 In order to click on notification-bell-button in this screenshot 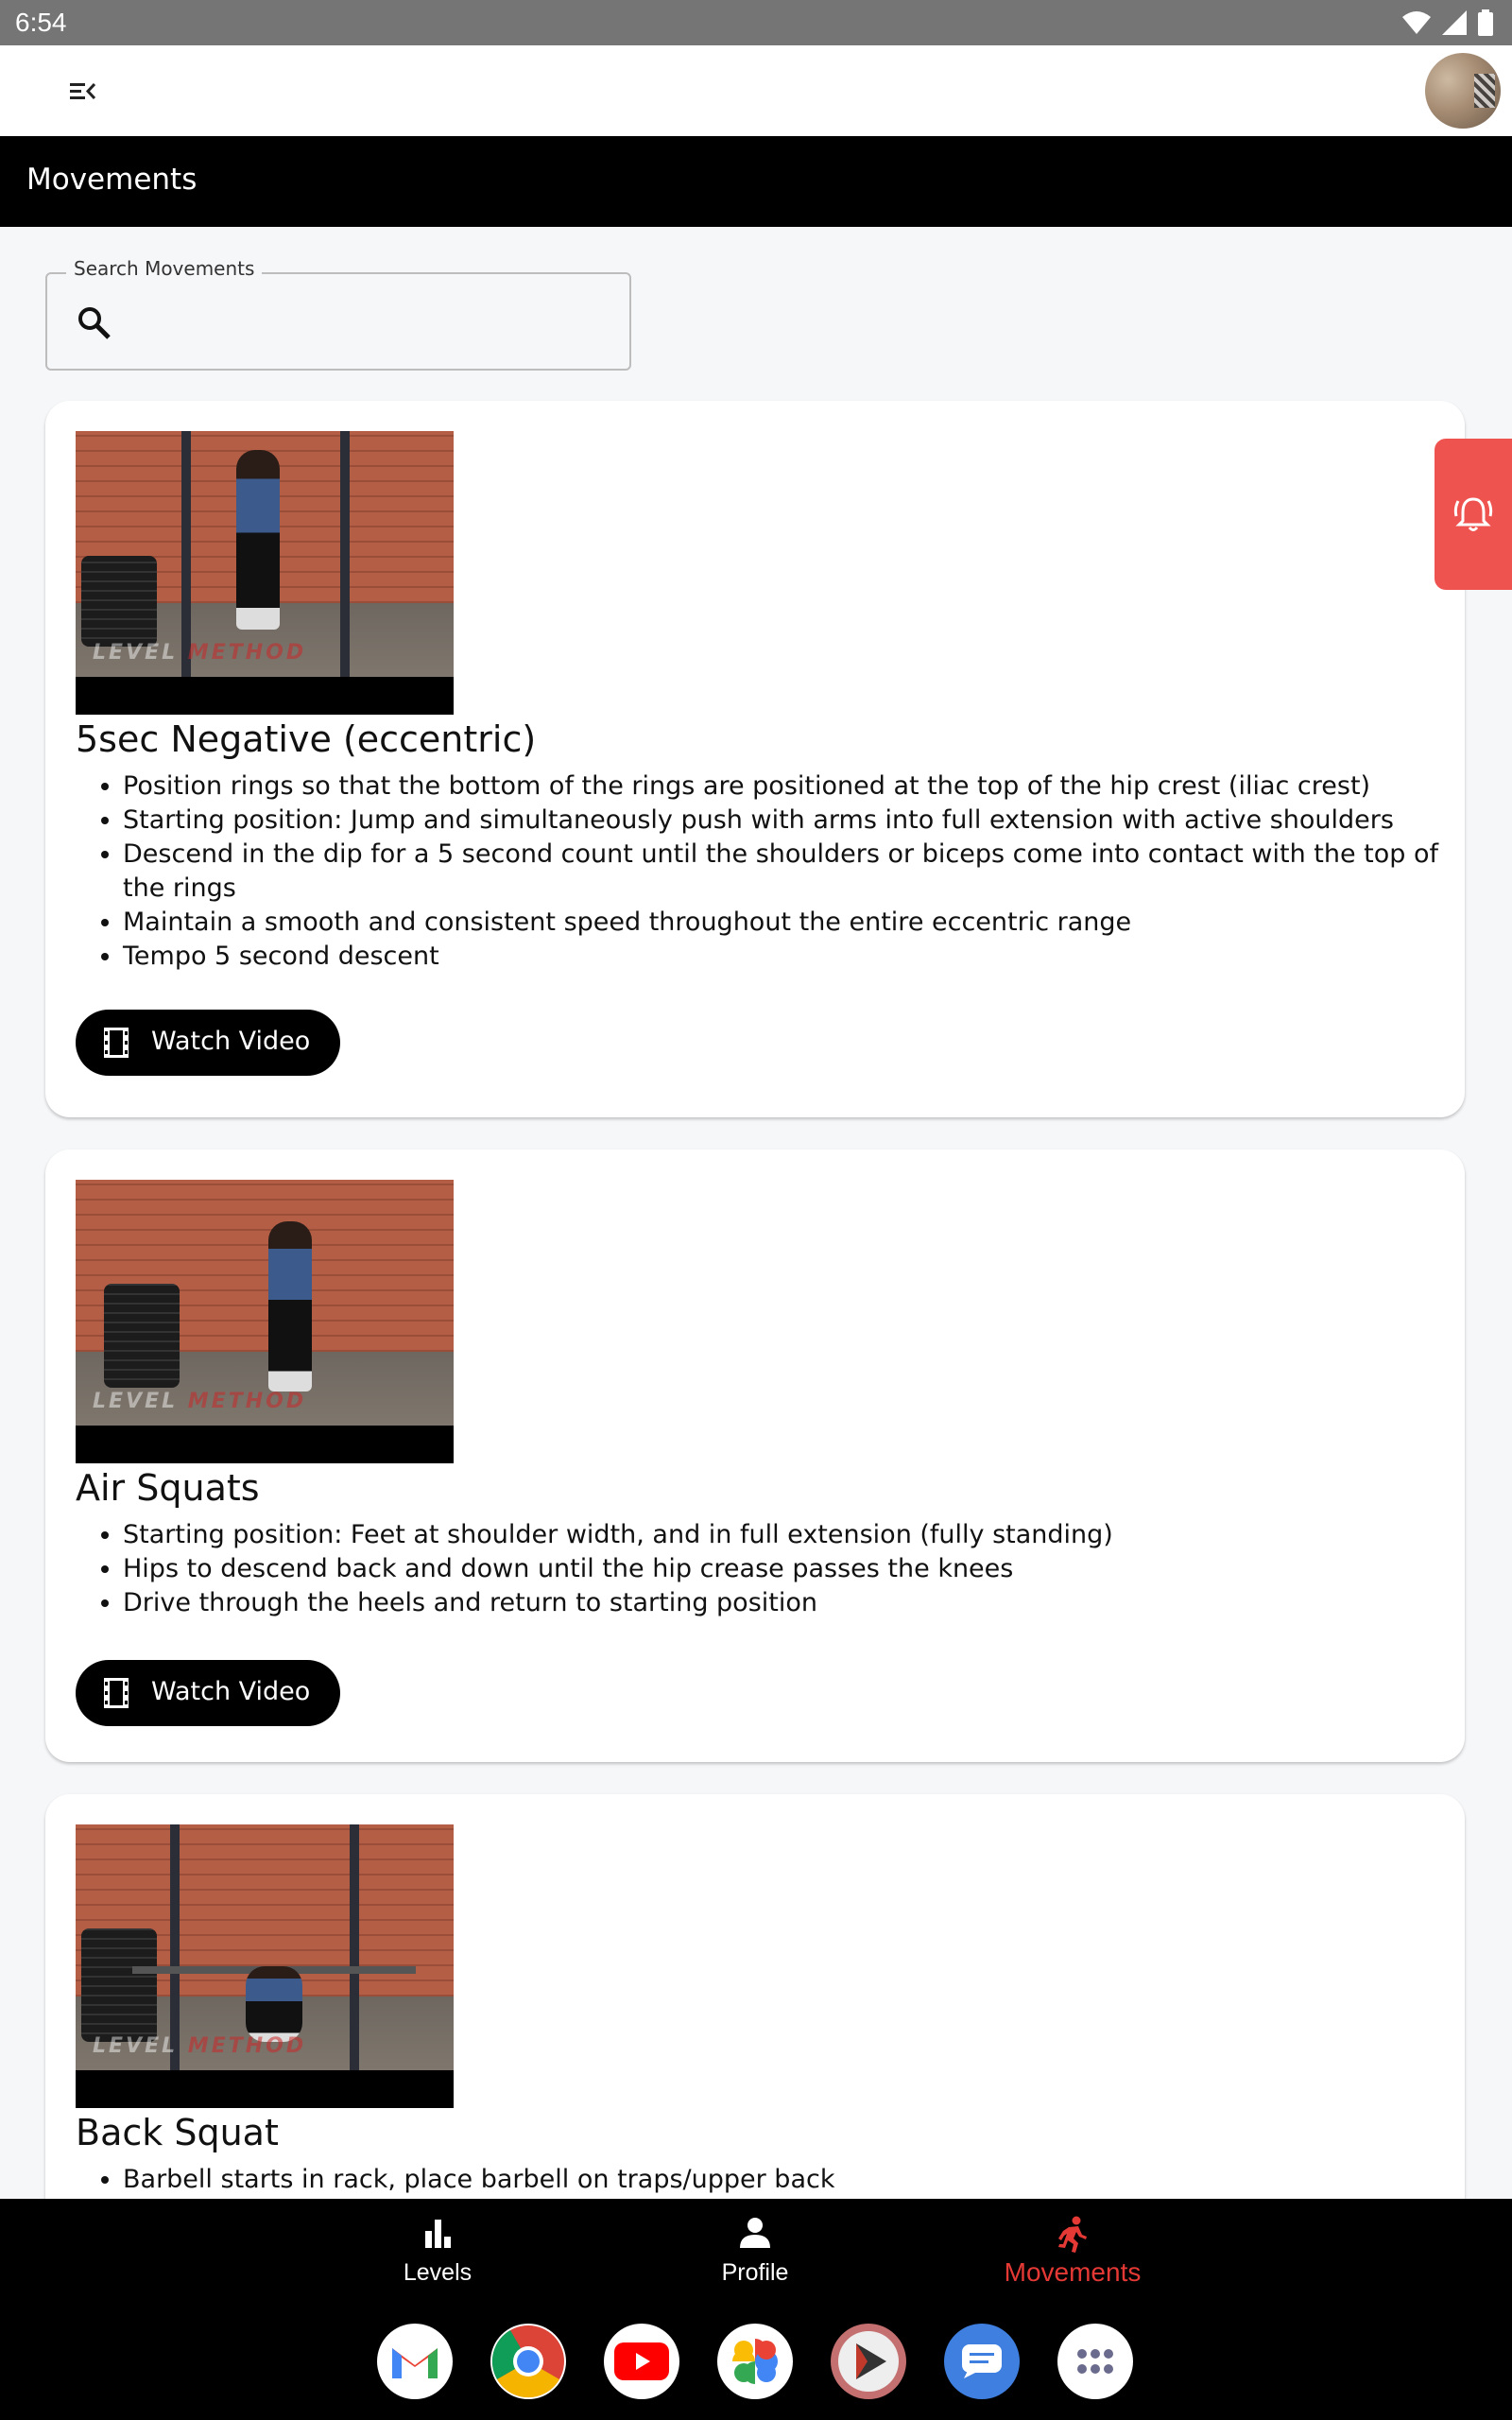, I will do `click(1473, 514)`.